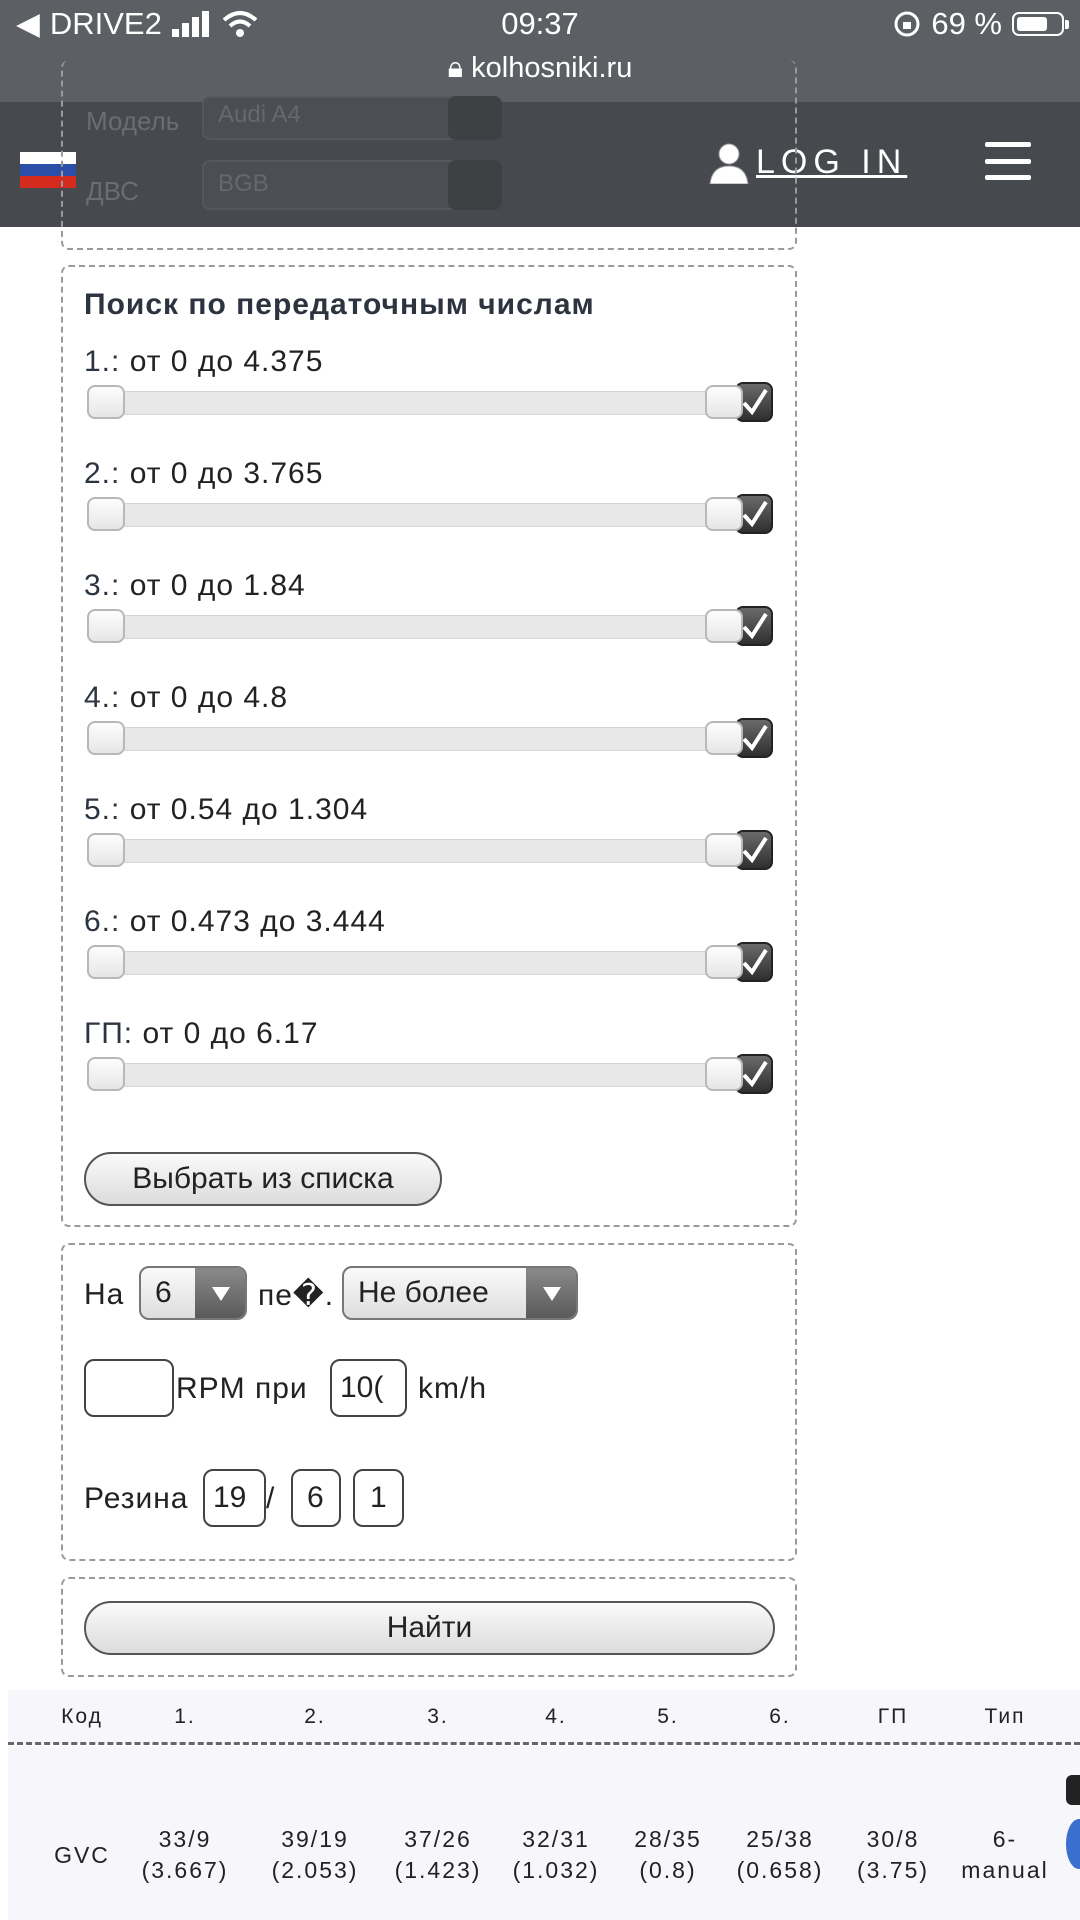 The width and height of the screenshot is (1080, 1920). What do you see at coordinates (257, 921) in the screenshot?
I see `range-text: от 0.473 до 3.444` at bounding box center [257, 921].